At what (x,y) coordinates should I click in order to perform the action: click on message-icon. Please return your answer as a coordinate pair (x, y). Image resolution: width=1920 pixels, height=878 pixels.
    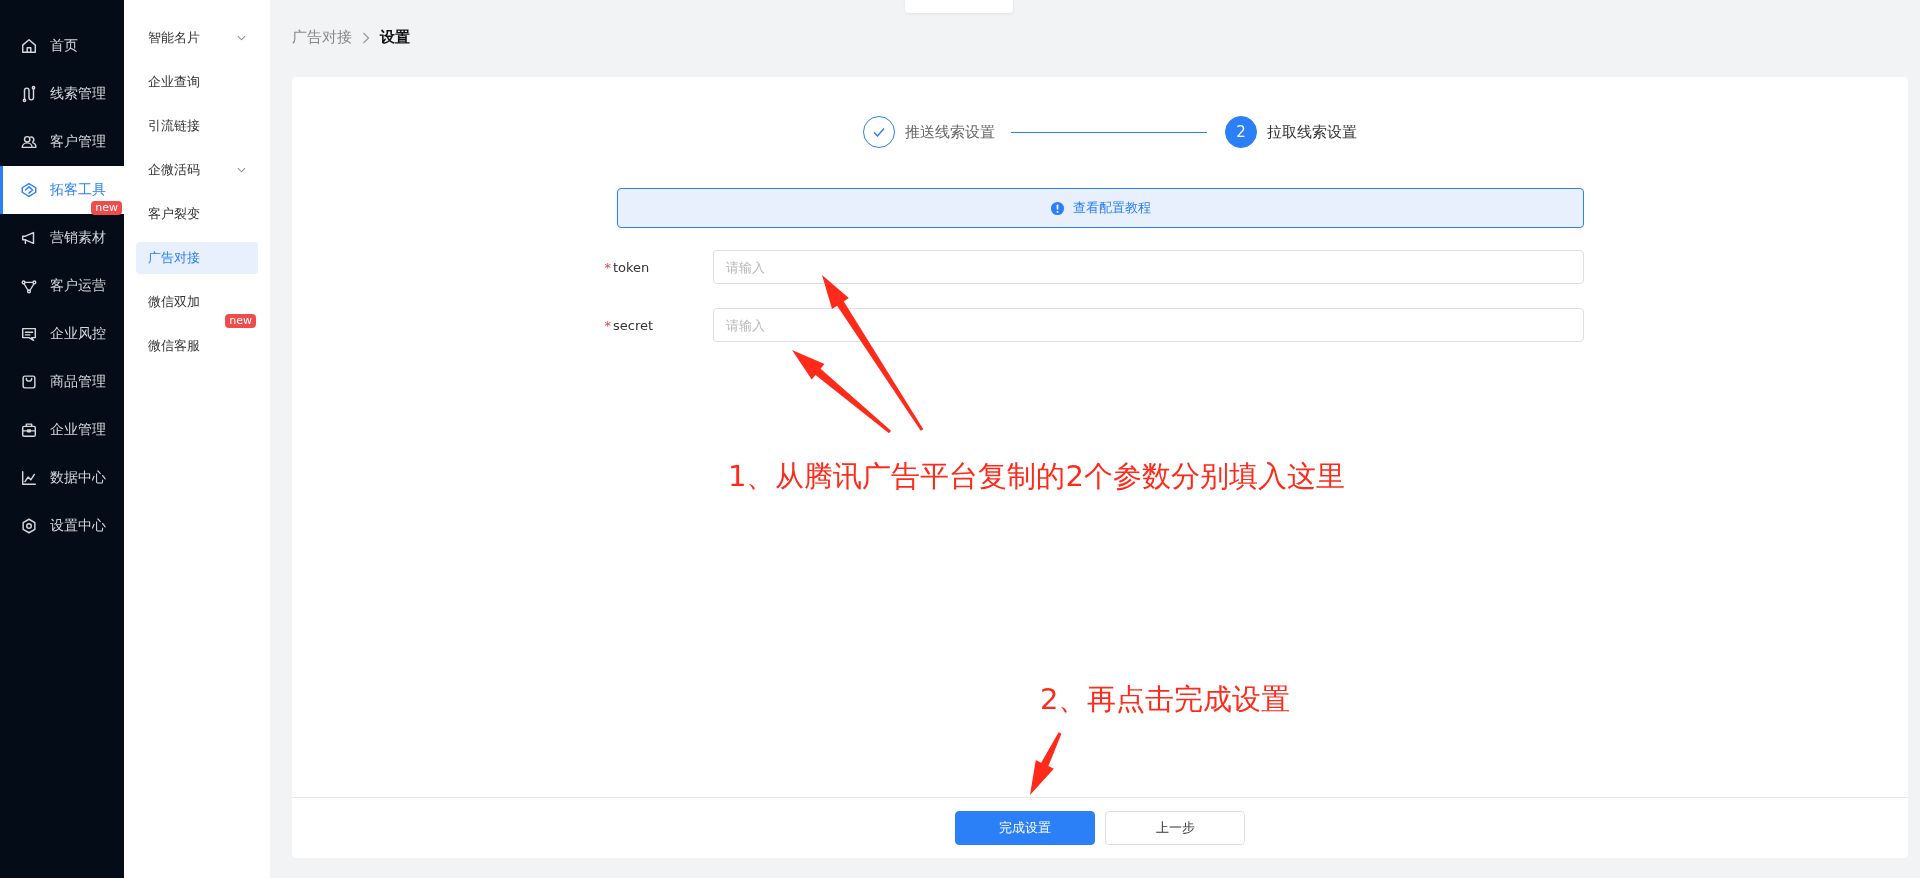
    Looking at the image, I should click on (29, 334).